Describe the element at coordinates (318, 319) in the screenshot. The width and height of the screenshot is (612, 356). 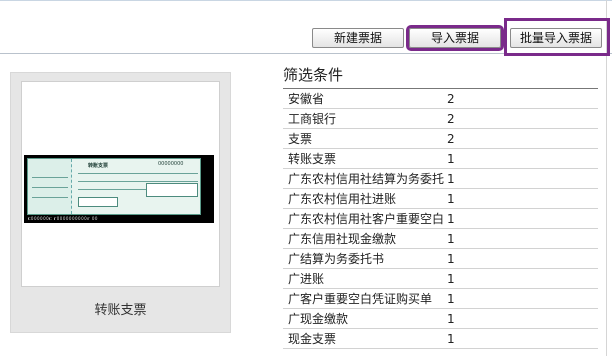
I see `filter-name: 广现金缴款` at that location.